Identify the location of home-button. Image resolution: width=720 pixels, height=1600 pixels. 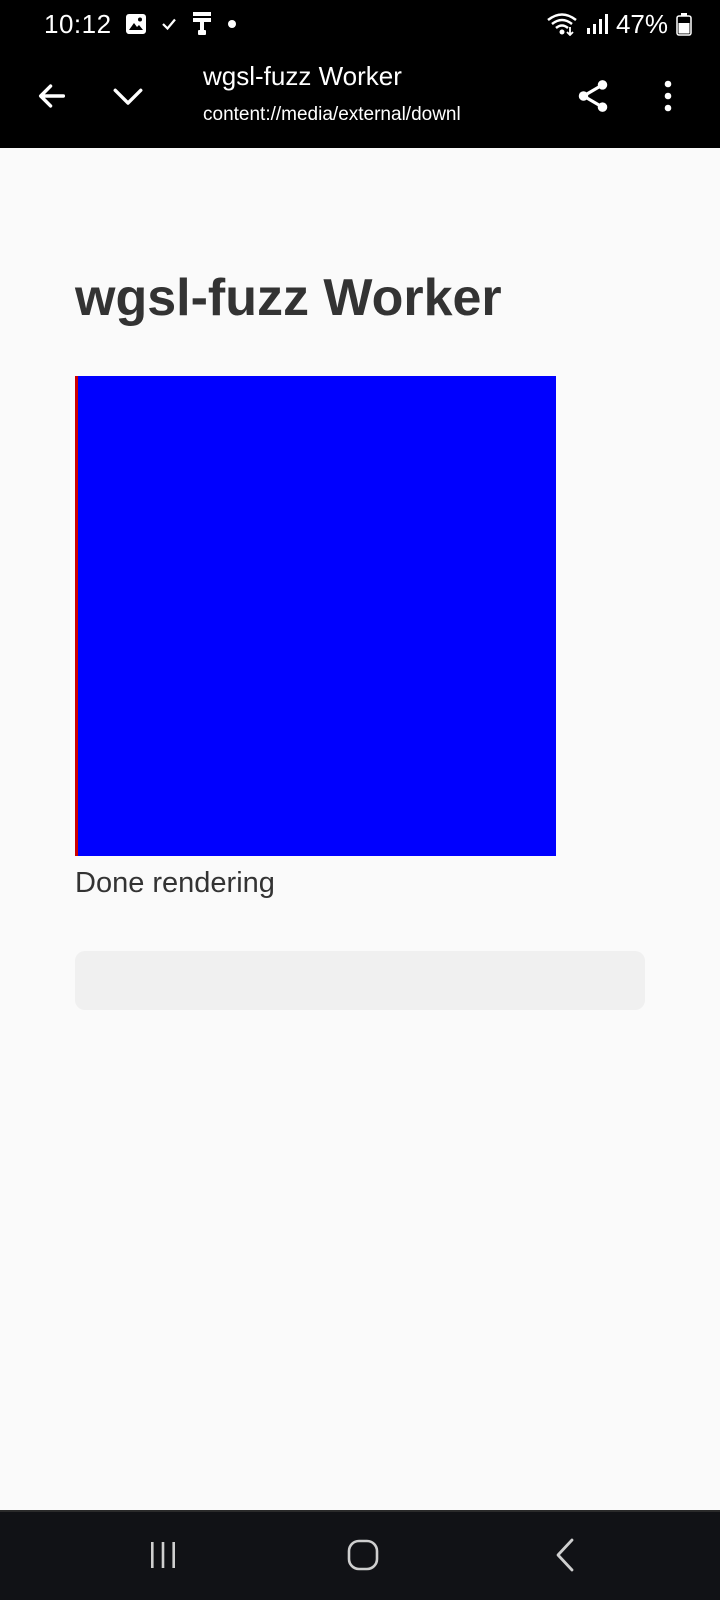
(363, 1557).